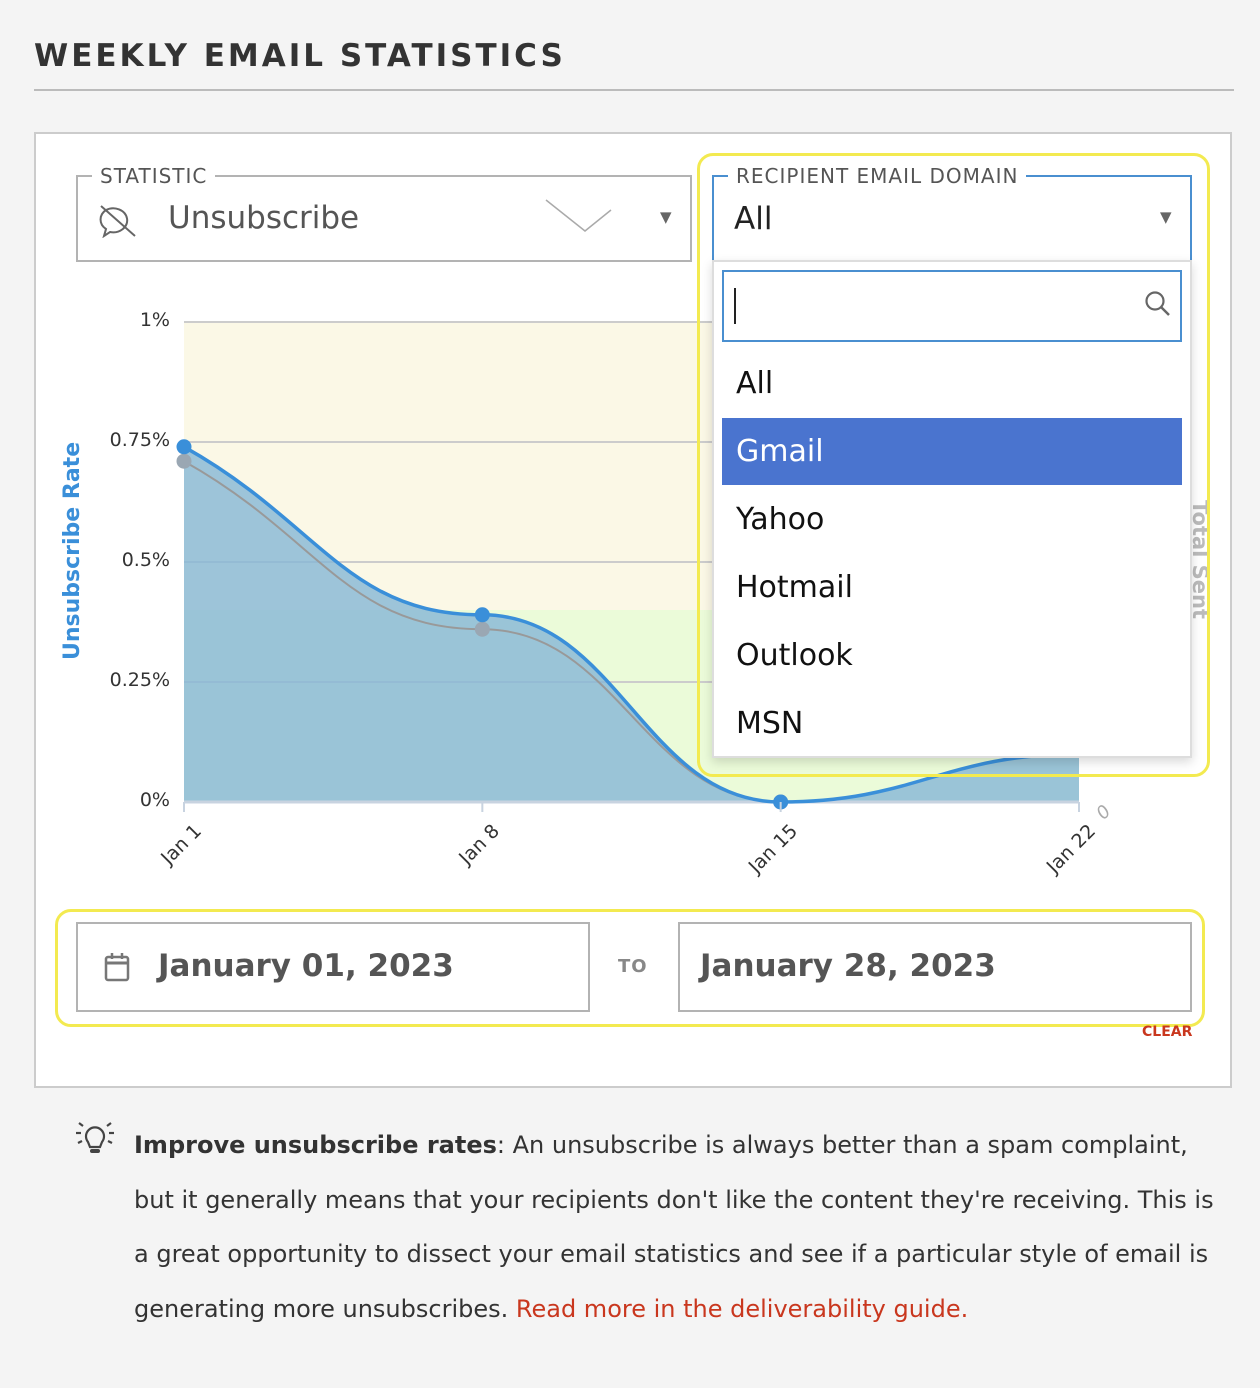 The width and height of the screenshot is (1260, 1388). I want to click on domain-option: MSN, so click(952, 723).